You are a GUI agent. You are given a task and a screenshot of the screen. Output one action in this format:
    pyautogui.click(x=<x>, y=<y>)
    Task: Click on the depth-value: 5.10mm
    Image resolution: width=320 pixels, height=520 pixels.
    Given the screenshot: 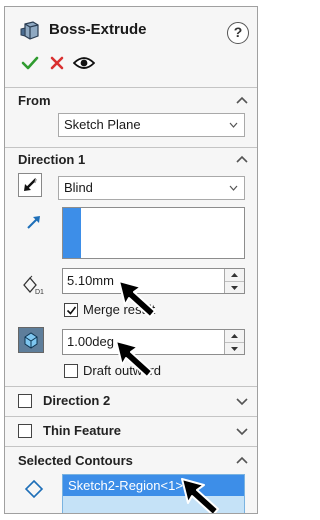 What is the action you would take?
    pyautogui.click(x=90, y=280)
    